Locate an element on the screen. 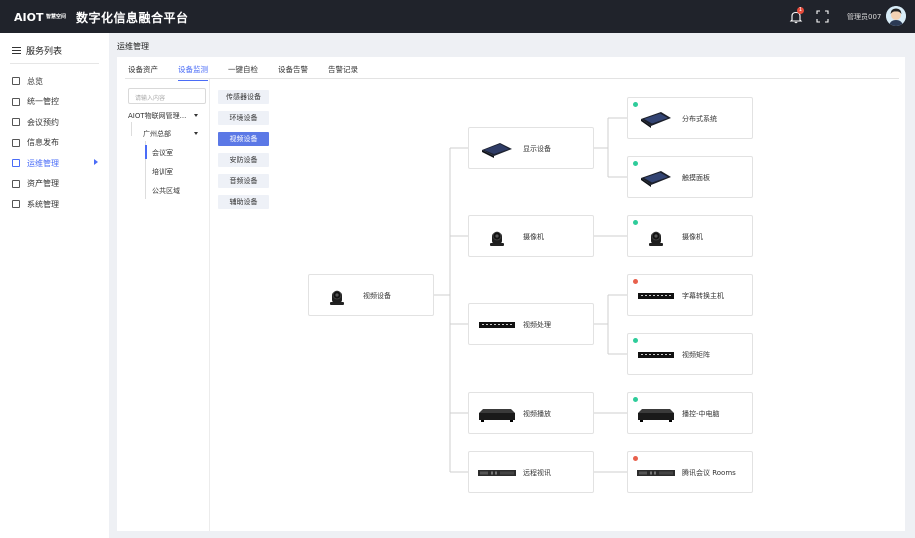  node-label: 触摸面板 is located at coordinates (696, 178).